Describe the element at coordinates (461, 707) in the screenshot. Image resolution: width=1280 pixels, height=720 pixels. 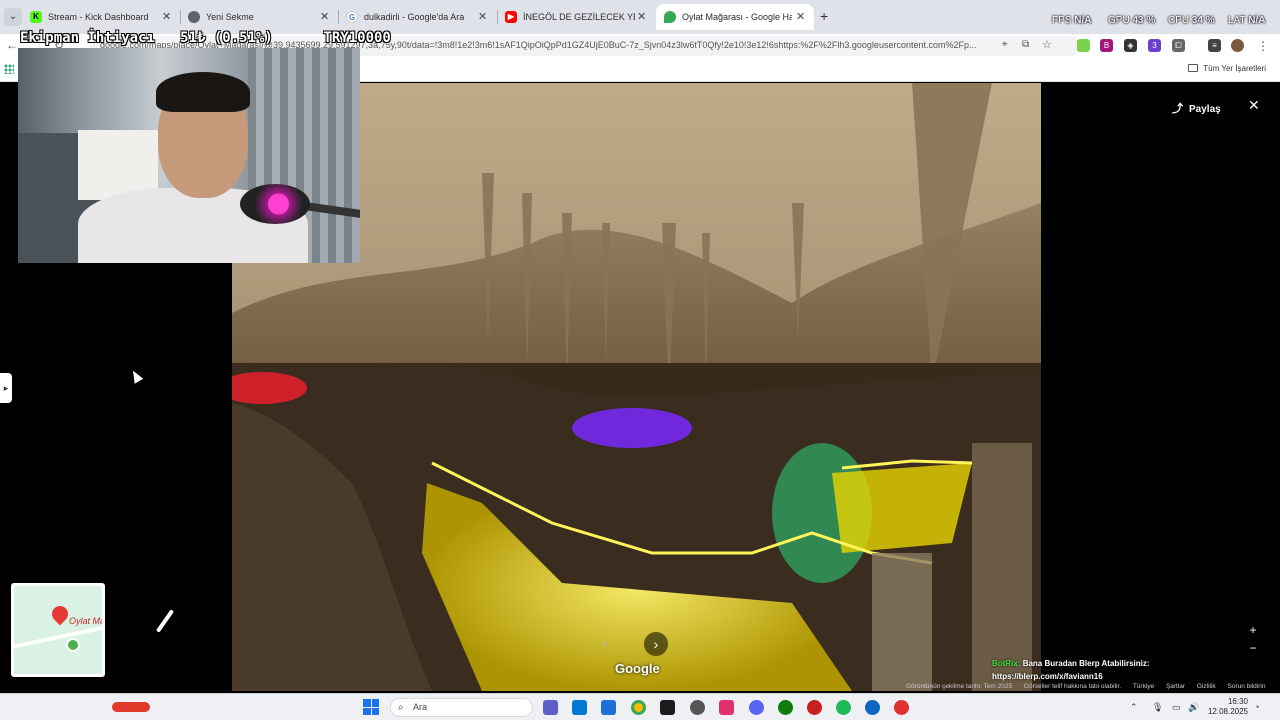
I see `taskbar-search: ⌕ Ara` at that location.